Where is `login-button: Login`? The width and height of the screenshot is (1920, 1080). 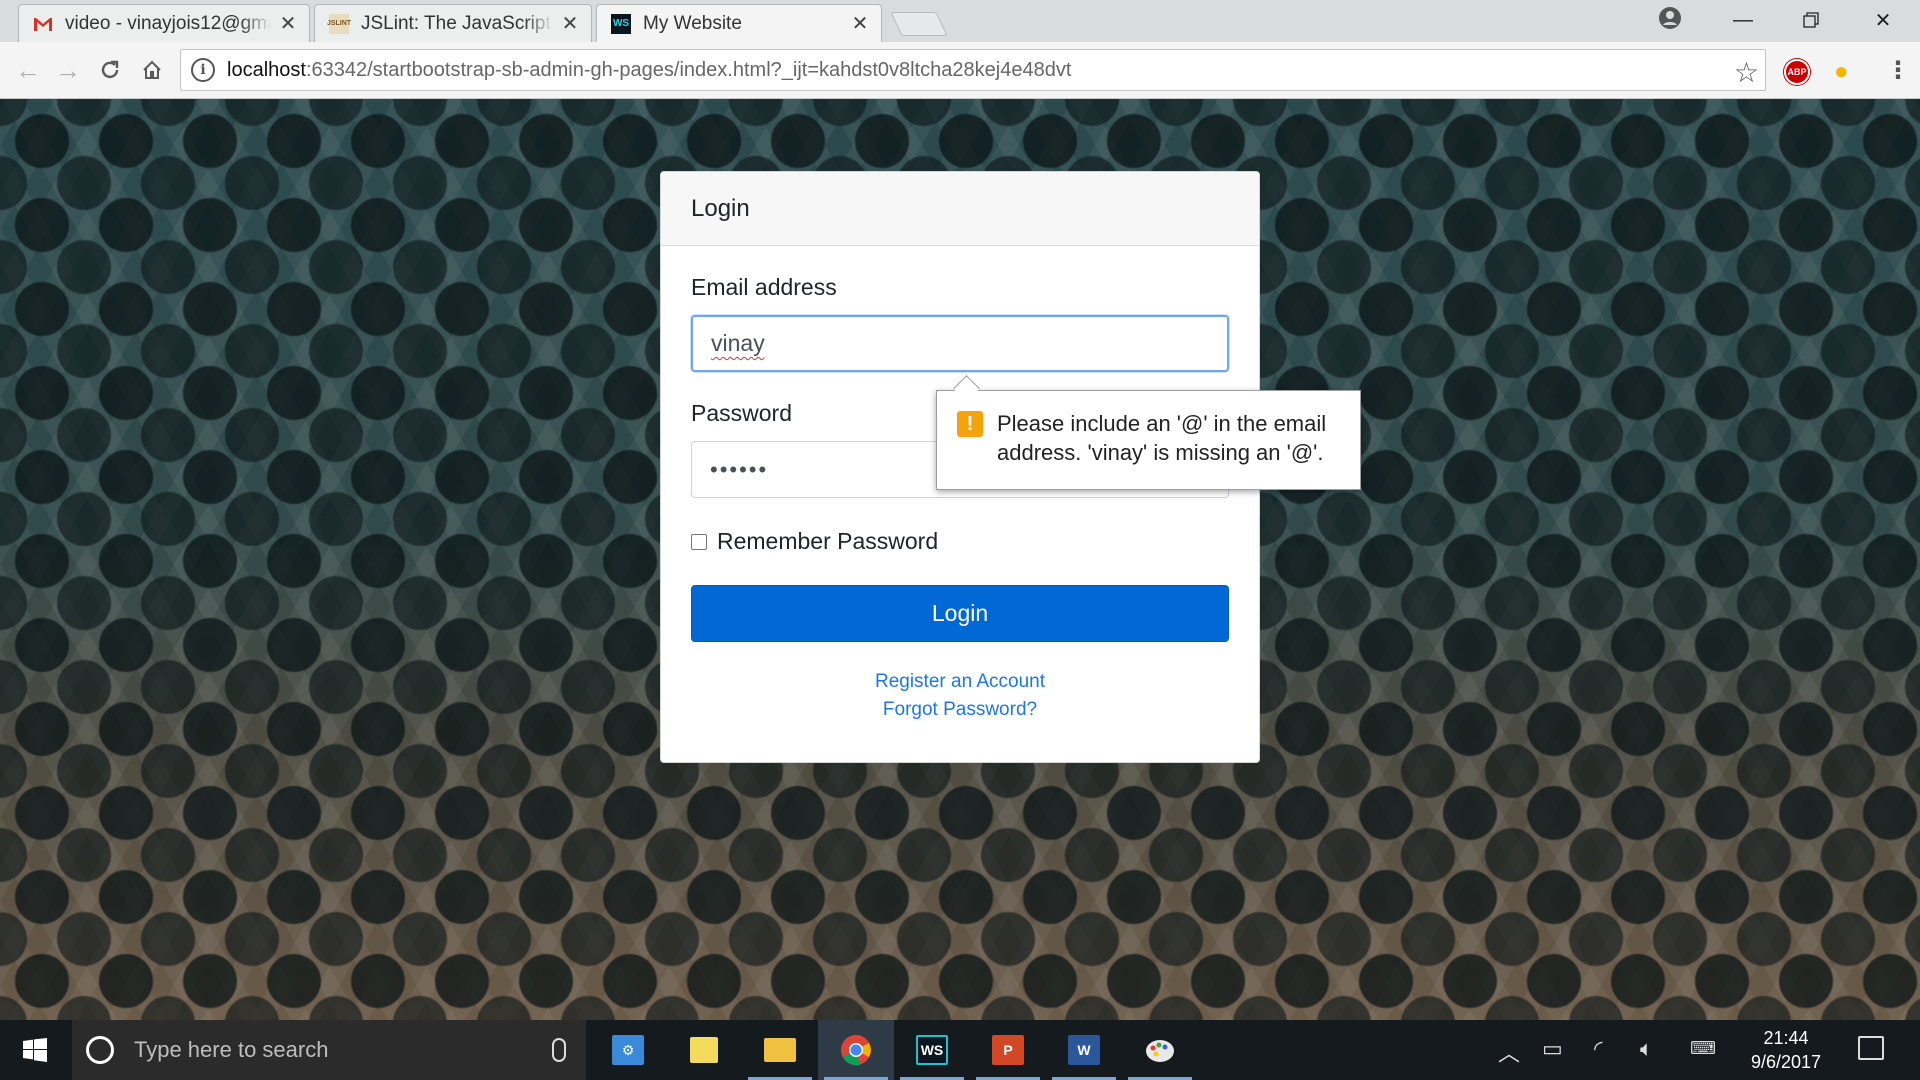
login-button: Login is located at coordinates (960, 613).